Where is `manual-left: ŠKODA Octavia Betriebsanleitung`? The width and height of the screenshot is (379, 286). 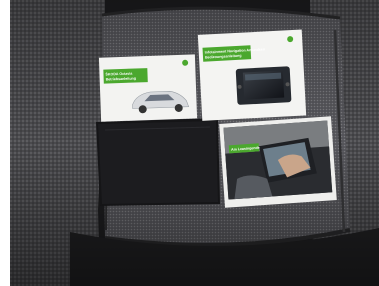 manual-left: ŠKODA Octavia Betriebsanleitung is located at coordinates (148, 88).